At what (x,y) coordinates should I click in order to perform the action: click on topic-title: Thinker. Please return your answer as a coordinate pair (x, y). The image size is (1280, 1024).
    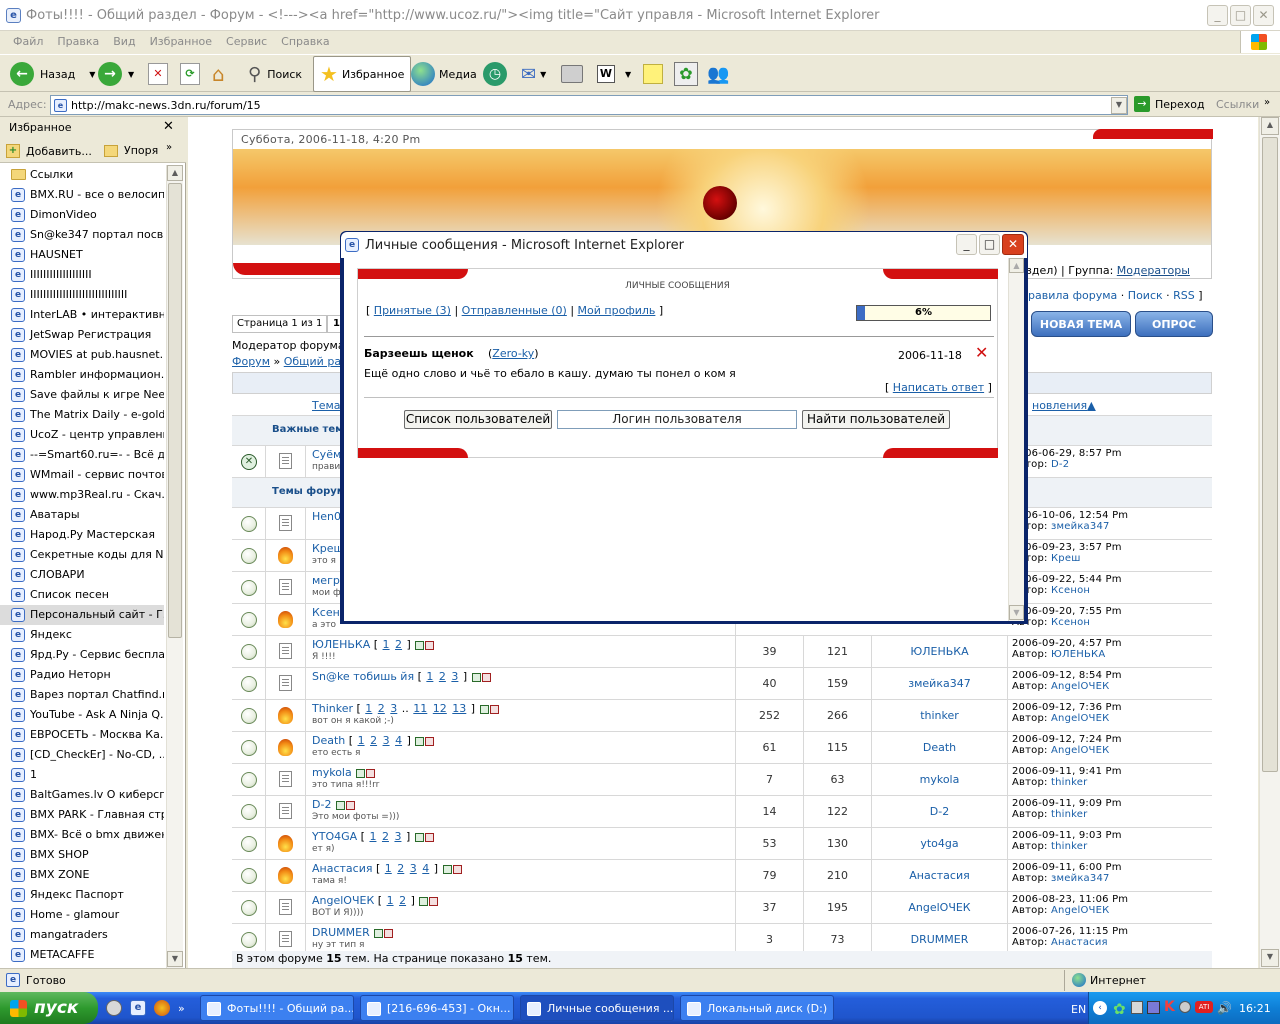
    Looking at the image, I should click on (332, 708).